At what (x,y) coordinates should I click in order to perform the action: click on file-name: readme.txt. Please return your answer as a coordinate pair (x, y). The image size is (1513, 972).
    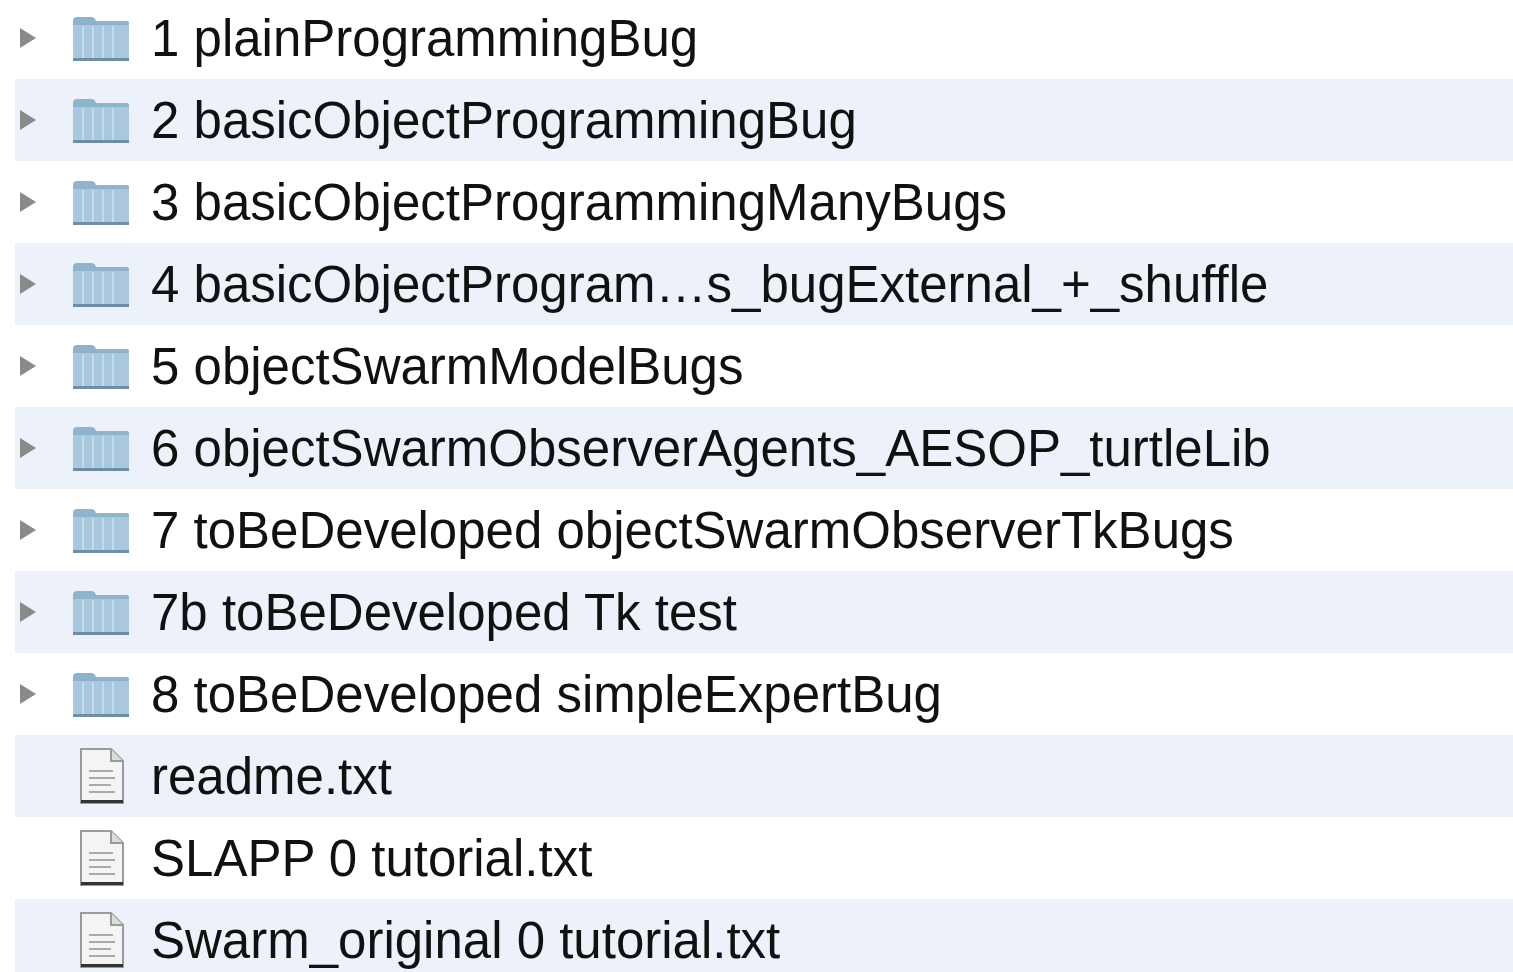
    Looking at the image, I should click on (271, 776).